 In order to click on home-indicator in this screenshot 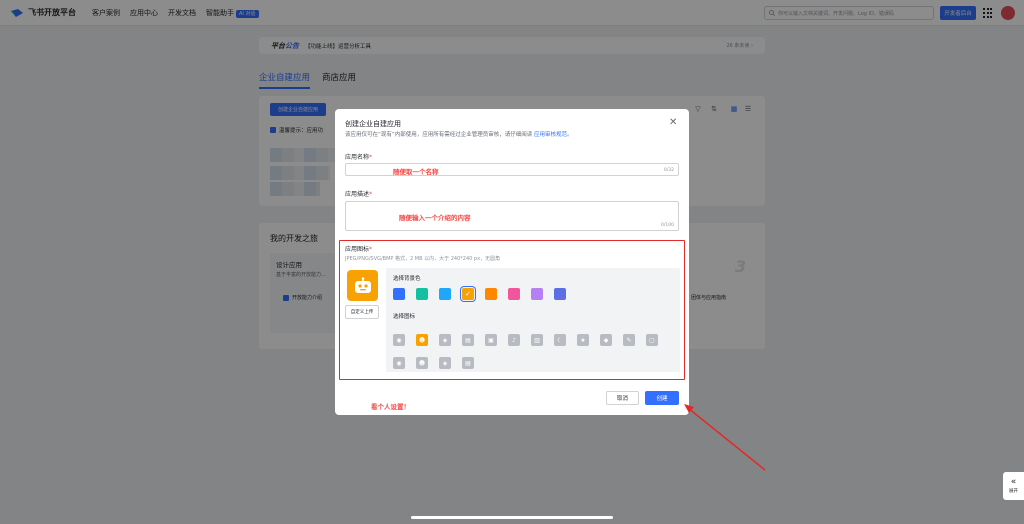, I will do `click(512, 517)`.